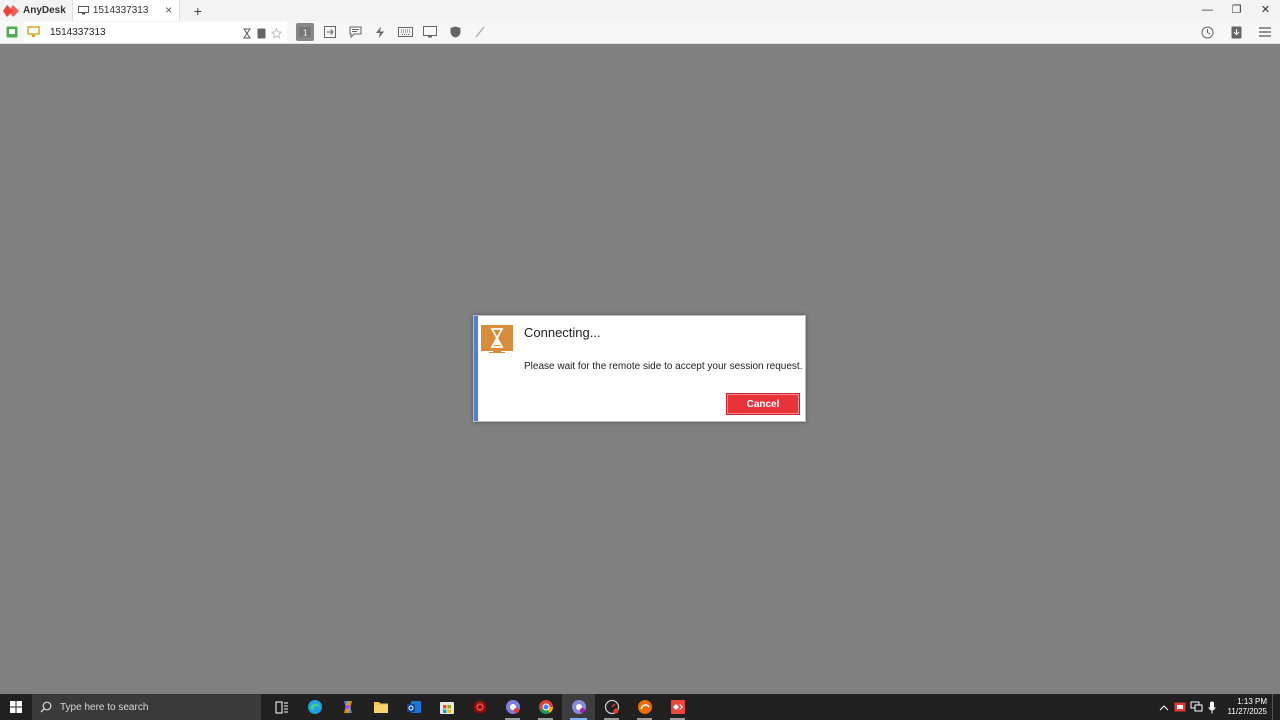  Describe the element at coordinates (455, 32) in the screenshot. I see `permissions-shield-icon` at that location.